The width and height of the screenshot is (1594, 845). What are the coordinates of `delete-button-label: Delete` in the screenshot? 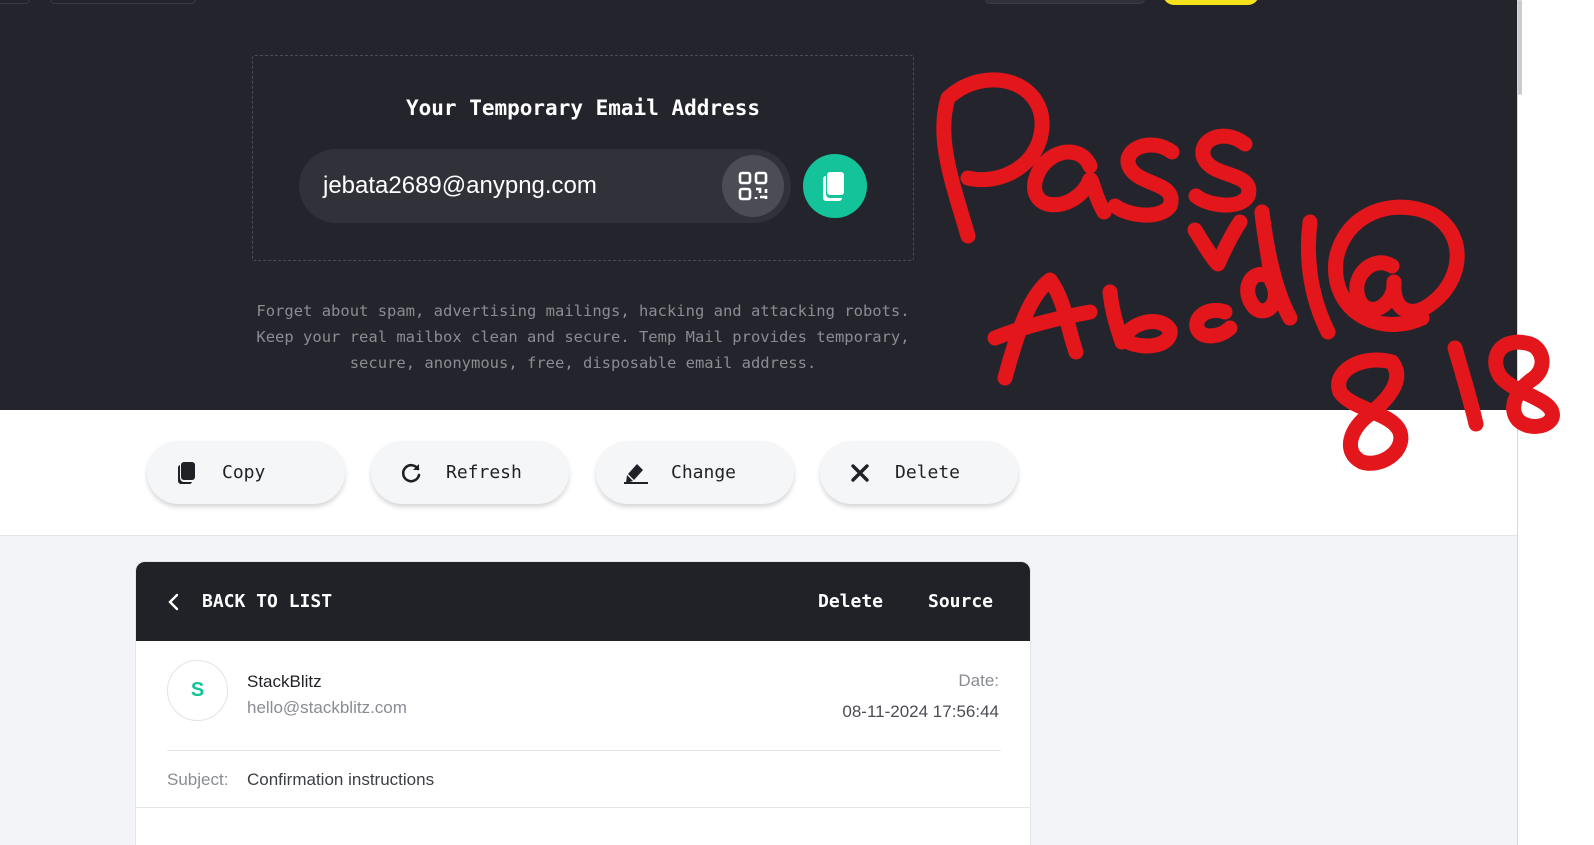 It's located at (928, 472).